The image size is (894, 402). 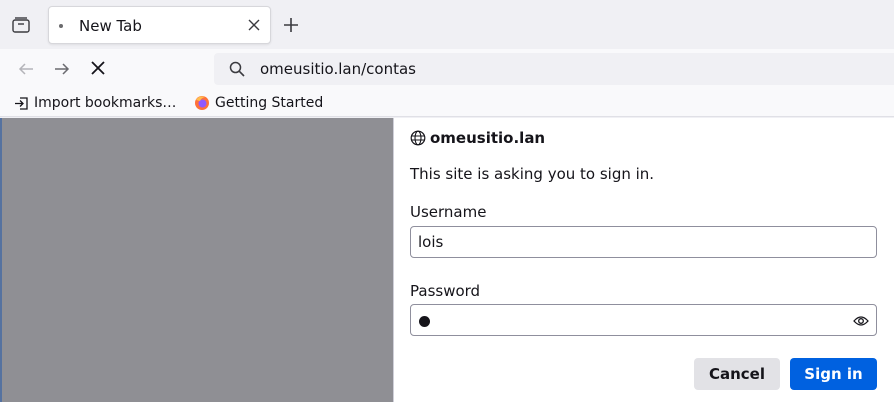 I want to click on cancel-button: Cancel, so click(x=737, y=374).